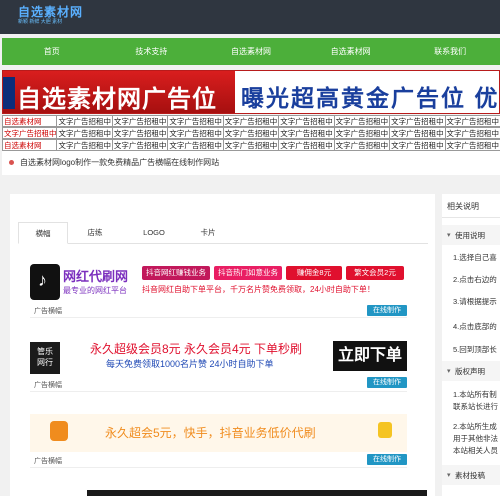 The image size is (500, 496). I want to click on nav-item-site-2: 自选素材网, so click(351, 51).